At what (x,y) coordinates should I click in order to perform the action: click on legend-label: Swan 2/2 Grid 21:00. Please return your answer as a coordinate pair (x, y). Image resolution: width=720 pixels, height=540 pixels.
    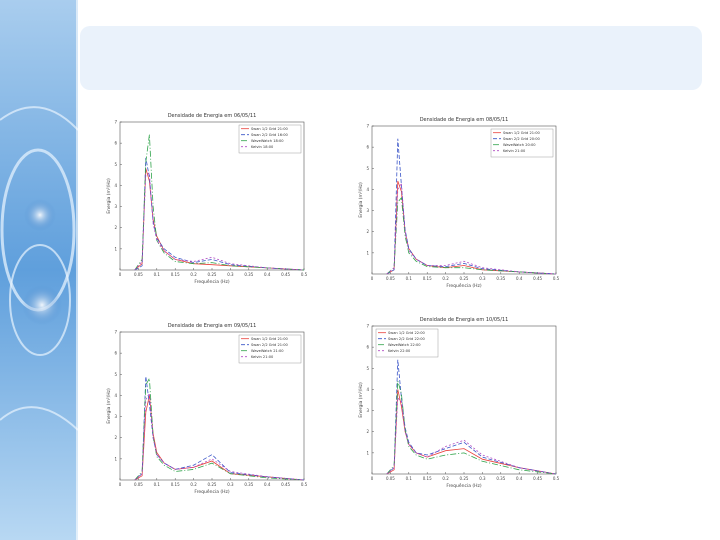
    Looking at the image, I should click on (270, 345).